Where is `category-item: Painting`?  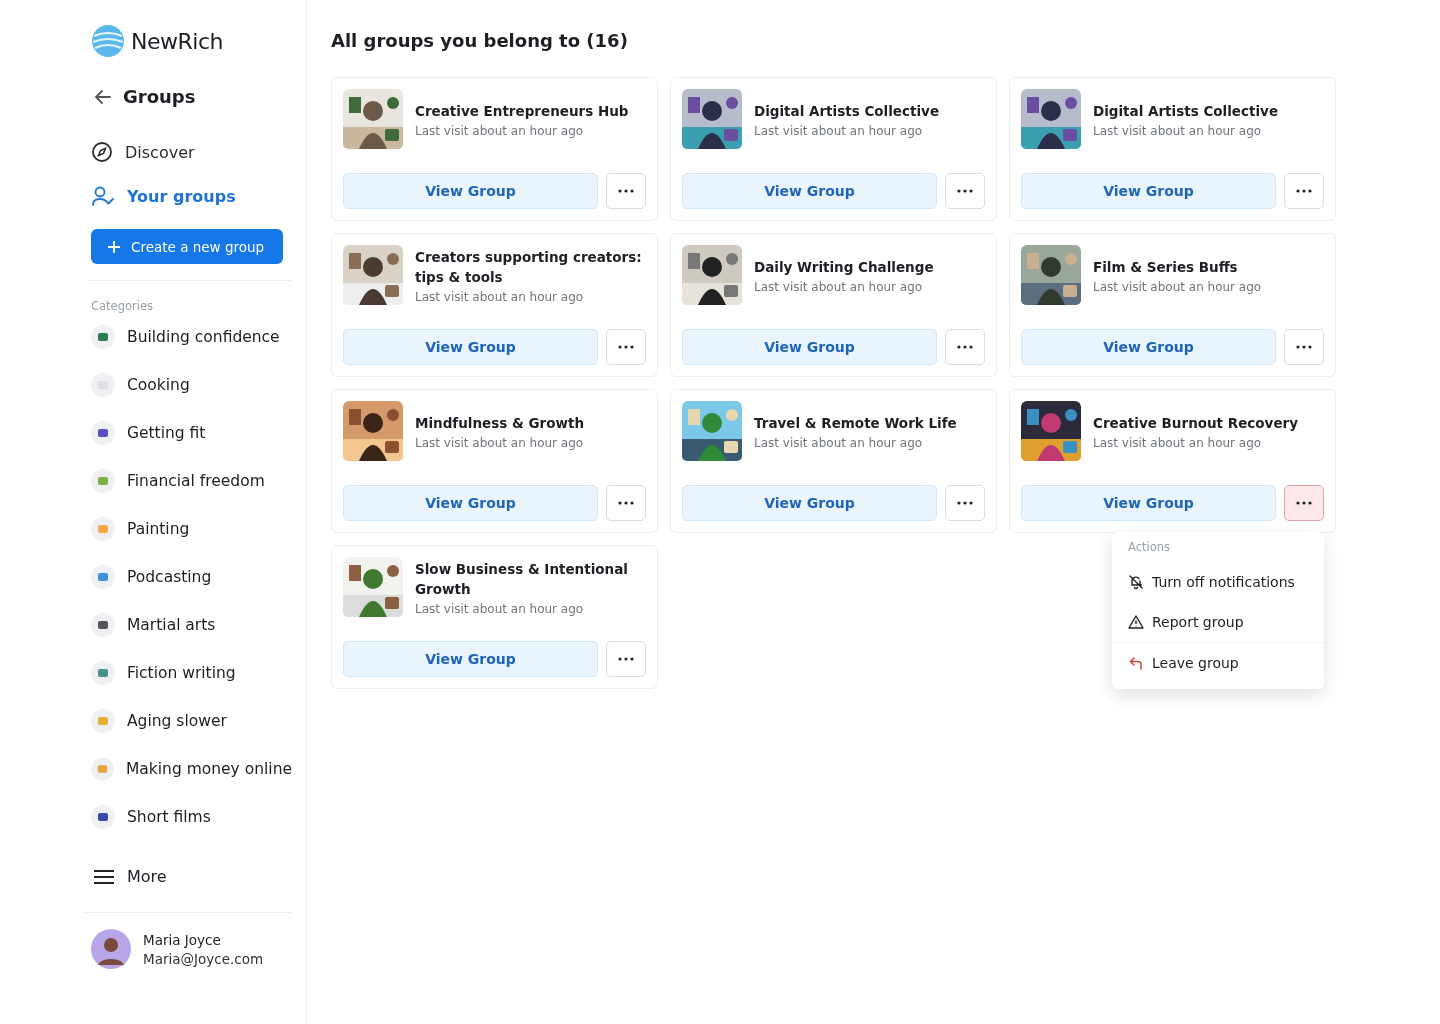 category-item: Painting is located at coordinates (191, 529).